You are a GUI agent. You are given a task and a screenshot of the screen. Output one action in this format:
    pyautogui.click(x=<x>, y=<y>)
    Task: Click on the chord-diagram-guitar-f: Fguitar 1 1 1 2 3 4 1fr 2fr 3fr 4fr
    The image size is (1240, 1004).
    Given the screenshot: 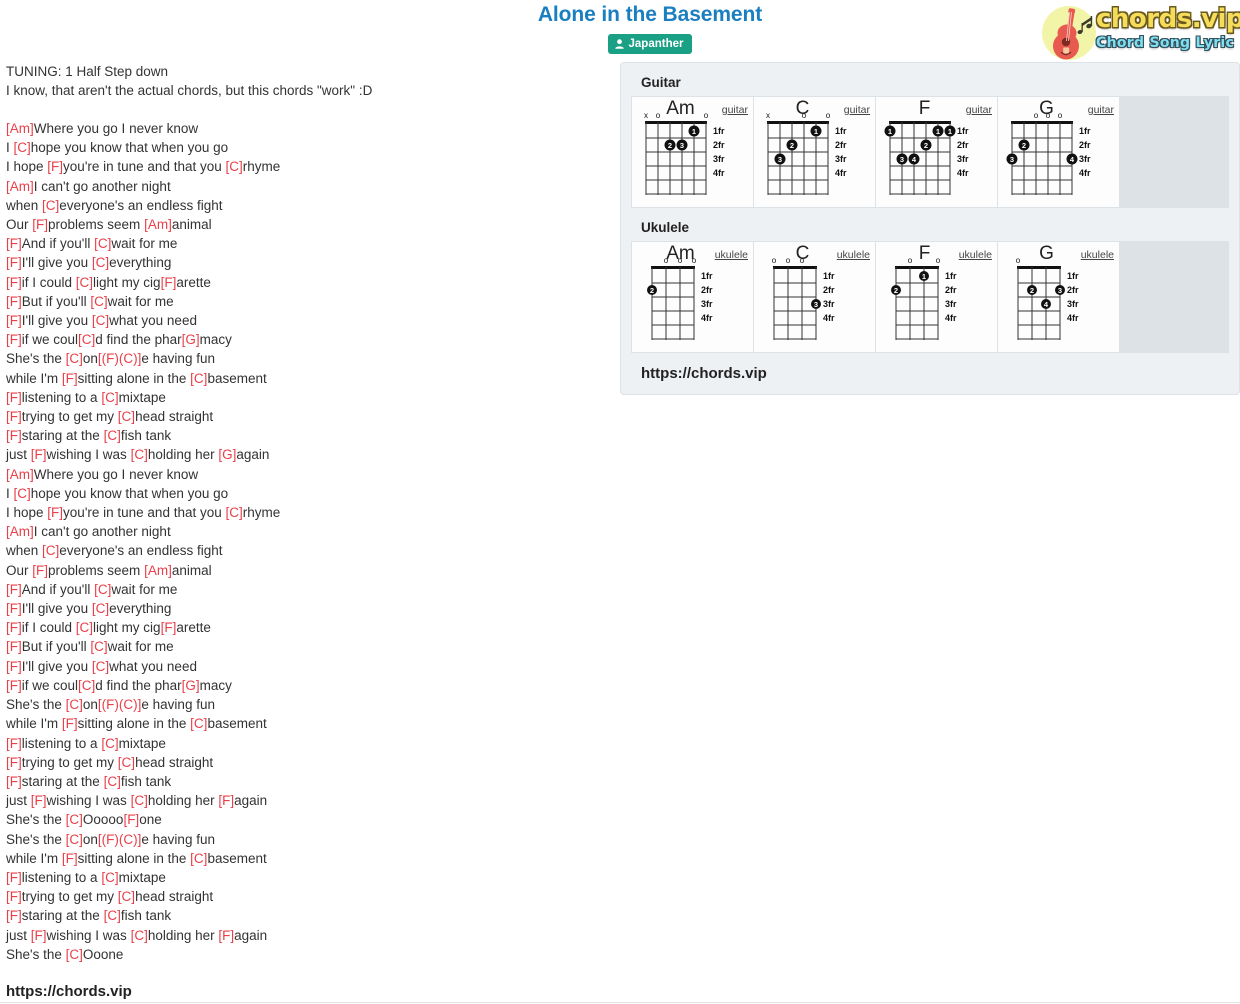 What is the action you would take?
    pyautogui.click(x=936, y=152)
    